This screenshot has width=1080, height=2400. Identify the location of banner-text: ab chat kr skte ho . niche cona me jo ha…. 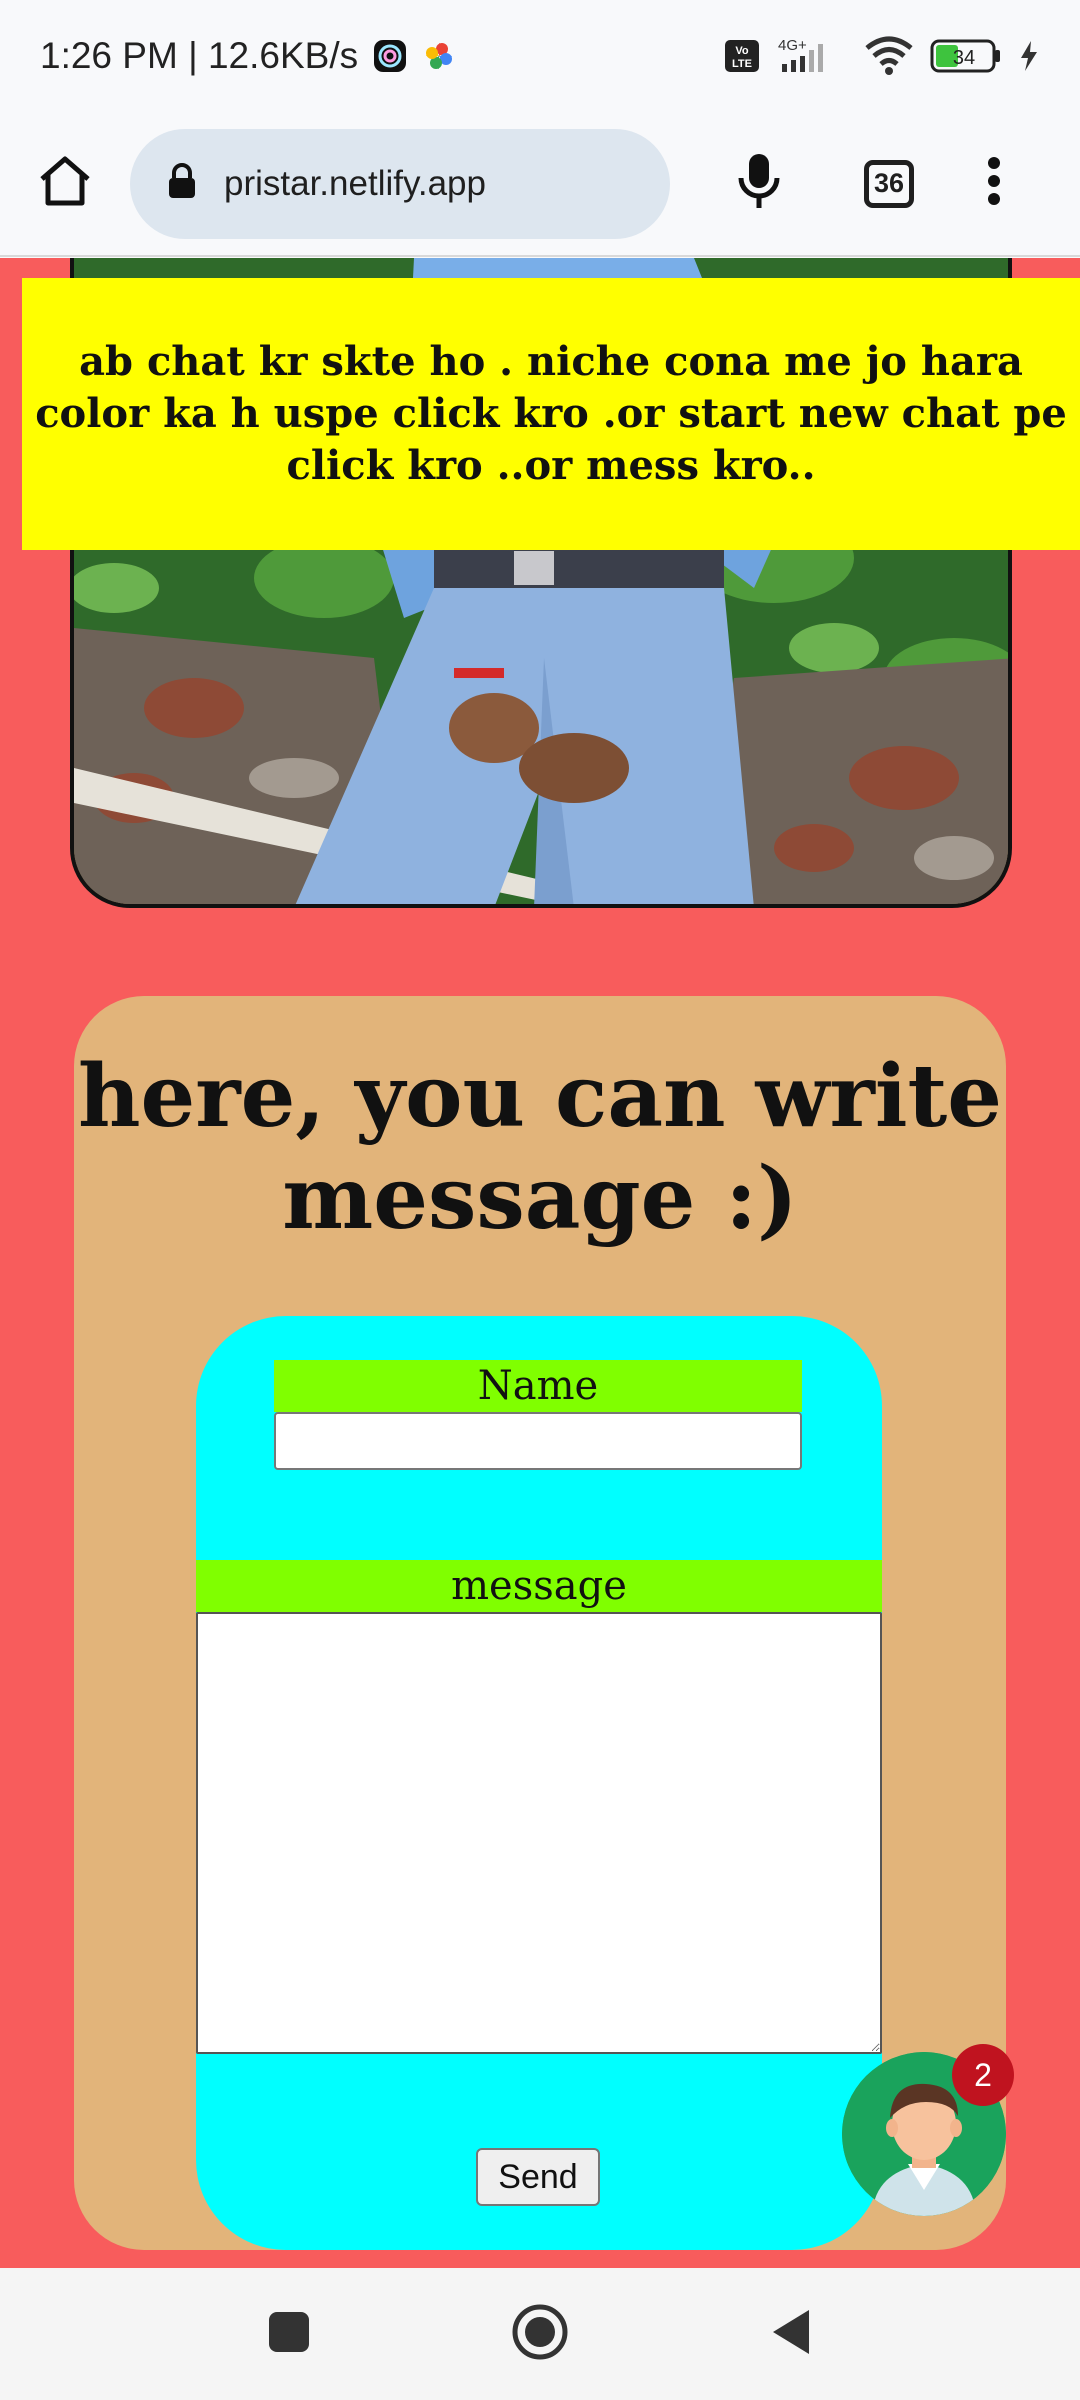
(551, 413).